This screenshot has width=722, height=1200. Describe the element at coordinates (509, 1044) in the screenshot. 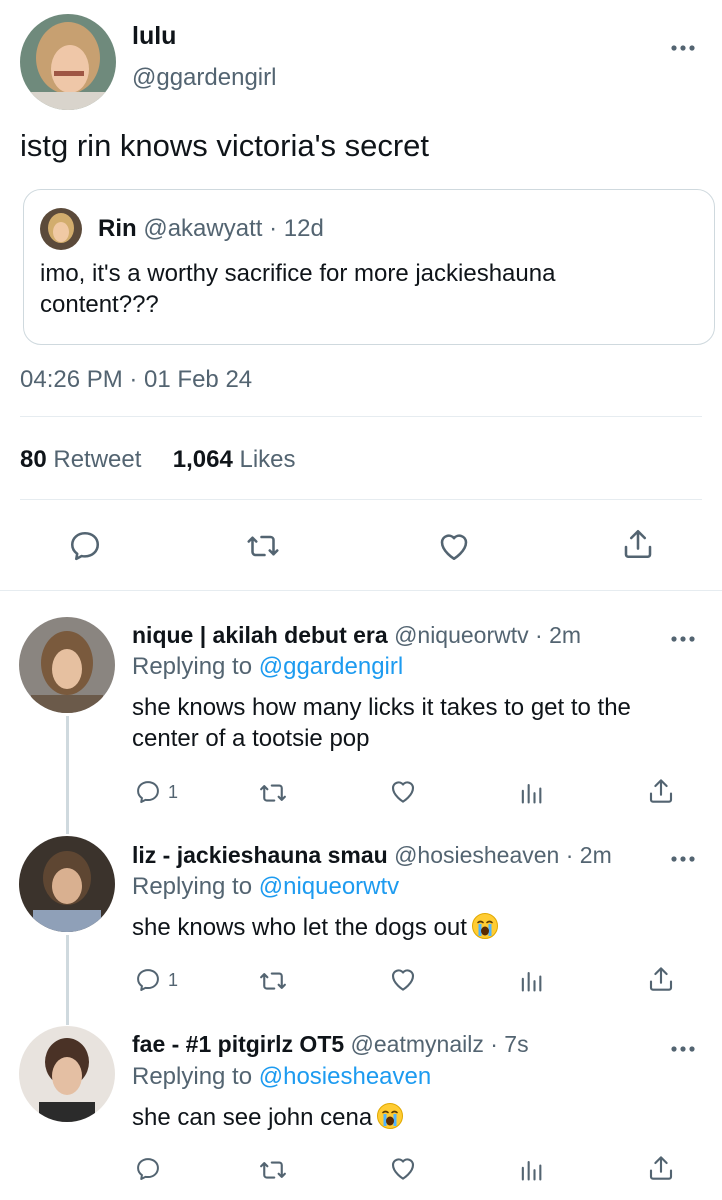

I see `reply-time: · 7s` at that location.